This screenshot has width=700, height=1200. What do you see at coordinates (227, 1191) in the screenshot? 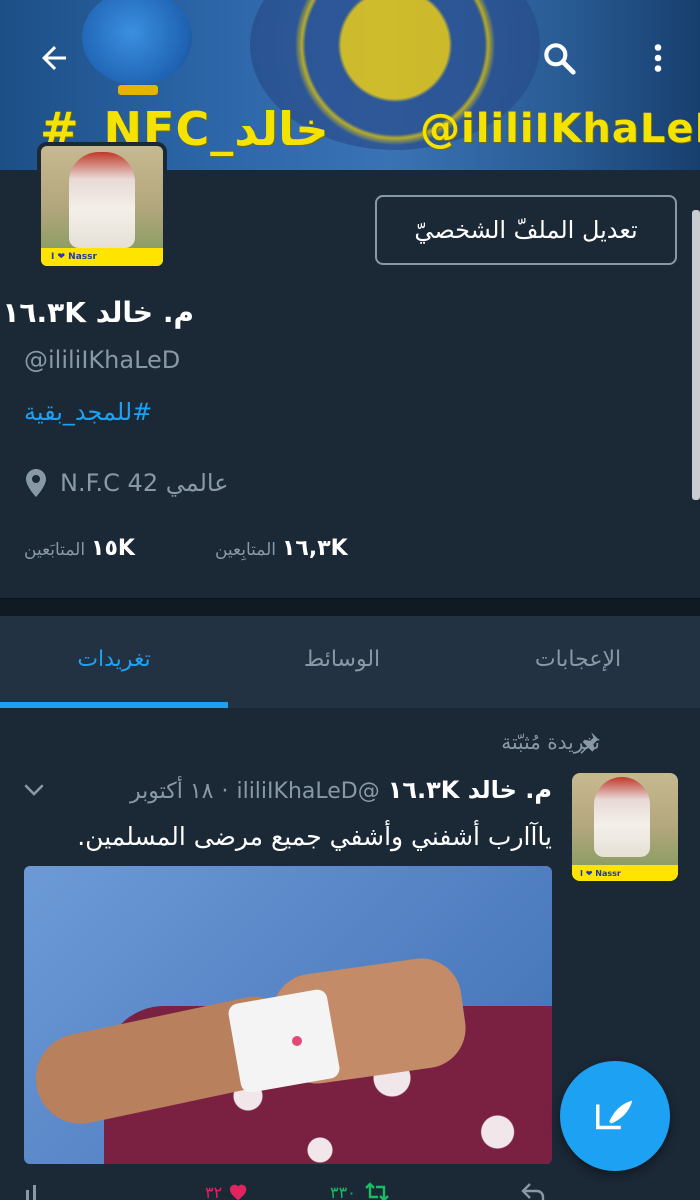
I see `like-button: ٣٢` at bounding box center [227, 1191].